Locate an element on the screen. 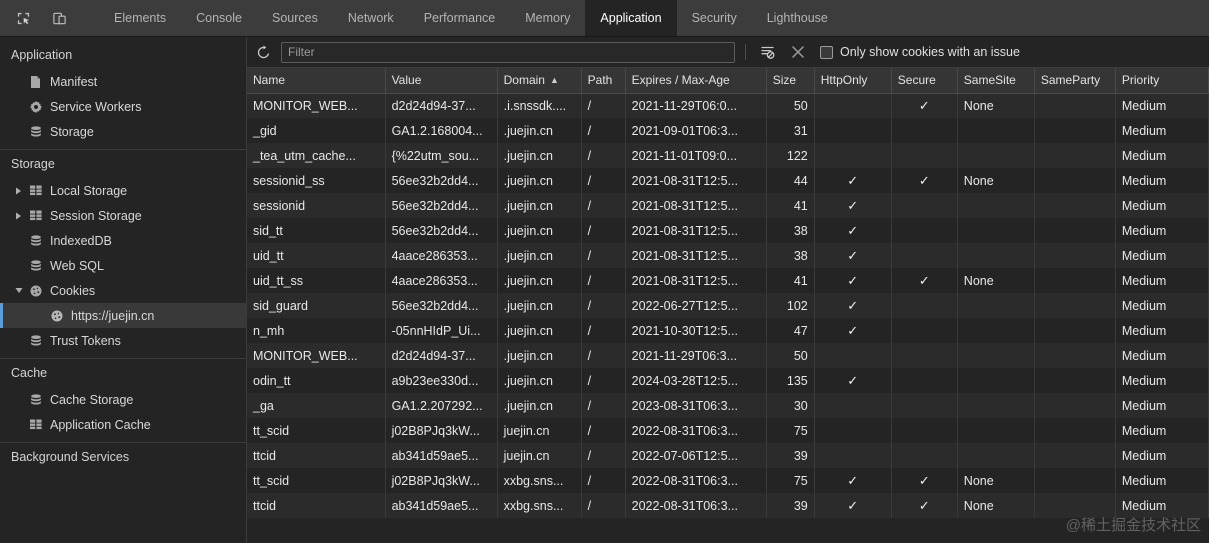  column-header-expires: Expires / Max-Age is located at coordinates (696, 81).